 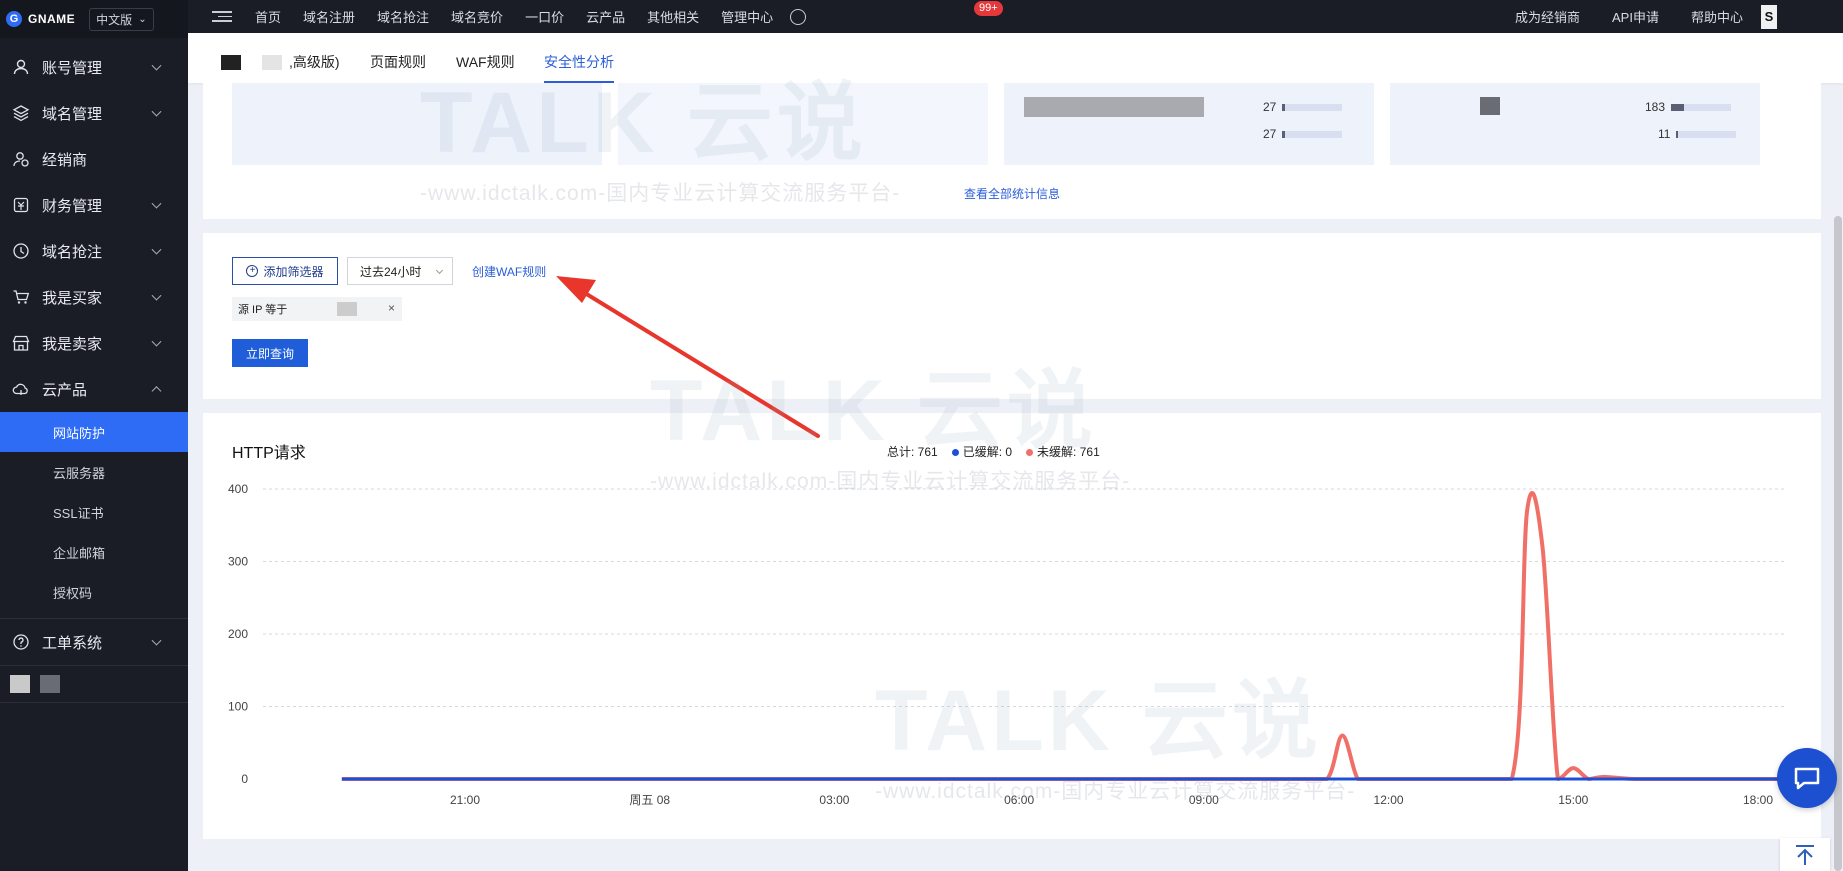 I want to click on y-tick-label: 300, so click(x=238, y=562).